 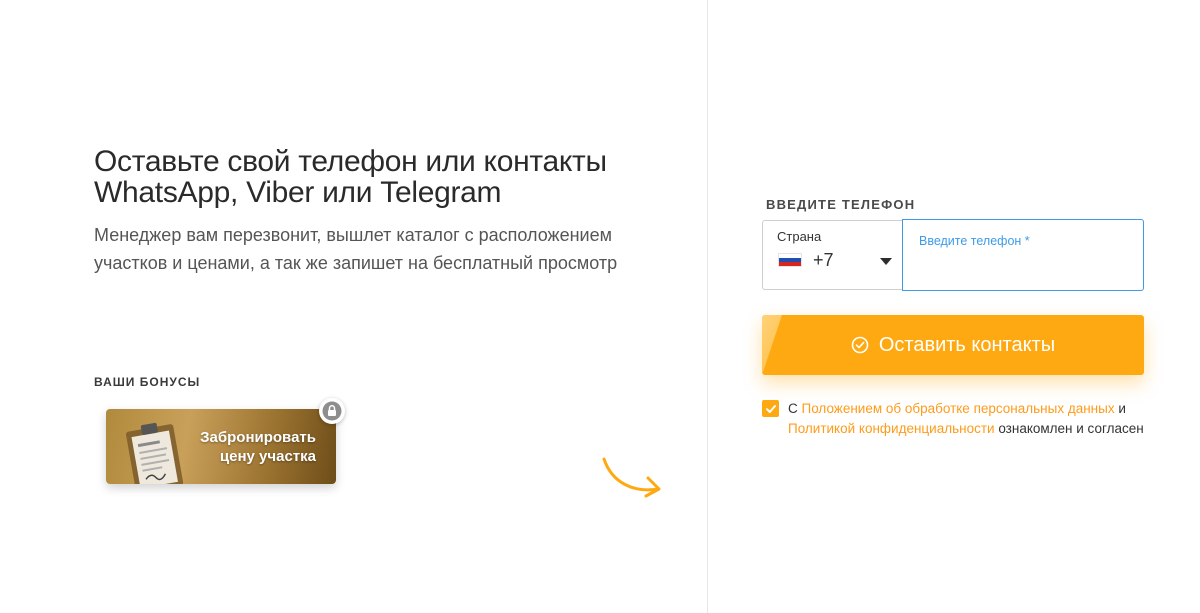 What do you see at coordinates (631, 477) in the screenshot?
I see `arrow-right-icon` at bounding box center [631, 477].